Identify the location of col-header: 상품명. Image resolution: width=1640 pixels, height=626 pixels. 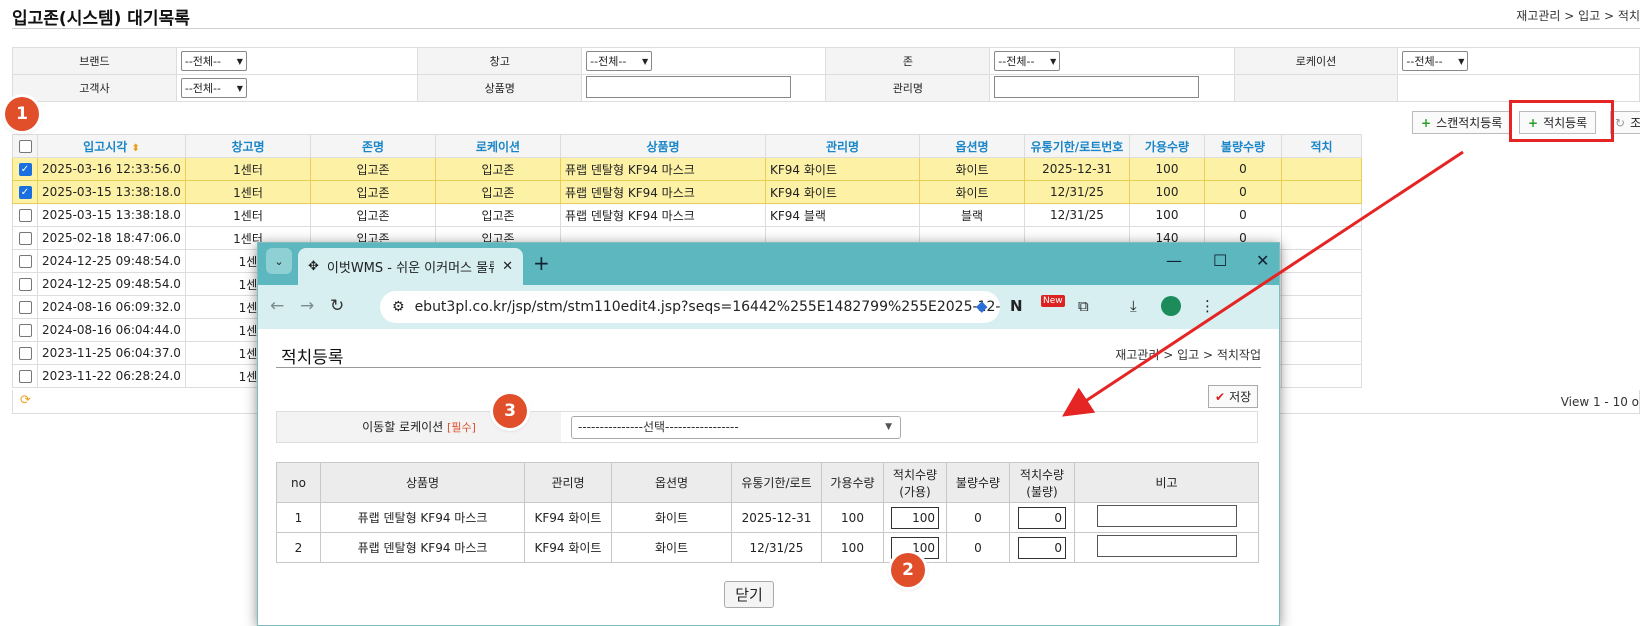
(663, 146).